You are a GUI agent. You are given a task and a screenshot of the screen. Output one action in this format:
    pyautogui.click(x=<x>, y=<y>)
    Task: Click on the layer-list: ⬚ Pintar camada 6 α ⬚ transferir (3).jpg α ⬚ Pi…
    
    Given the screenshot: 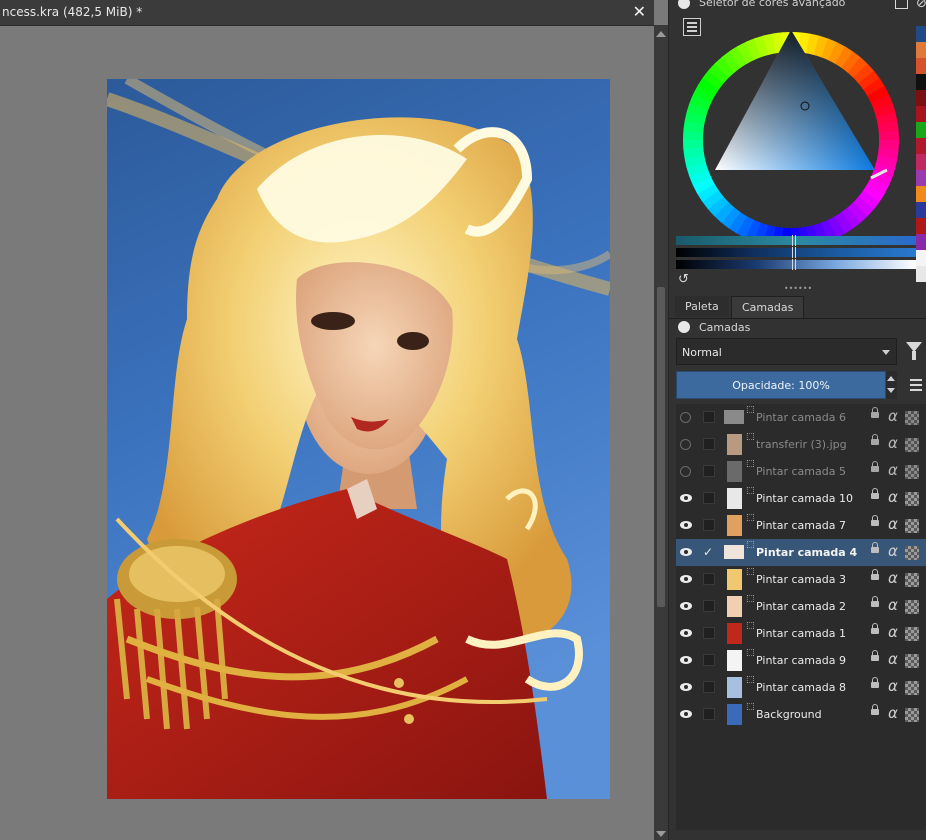 What is the action you would take?
    pyautogui.click(x=801, y=622)
    